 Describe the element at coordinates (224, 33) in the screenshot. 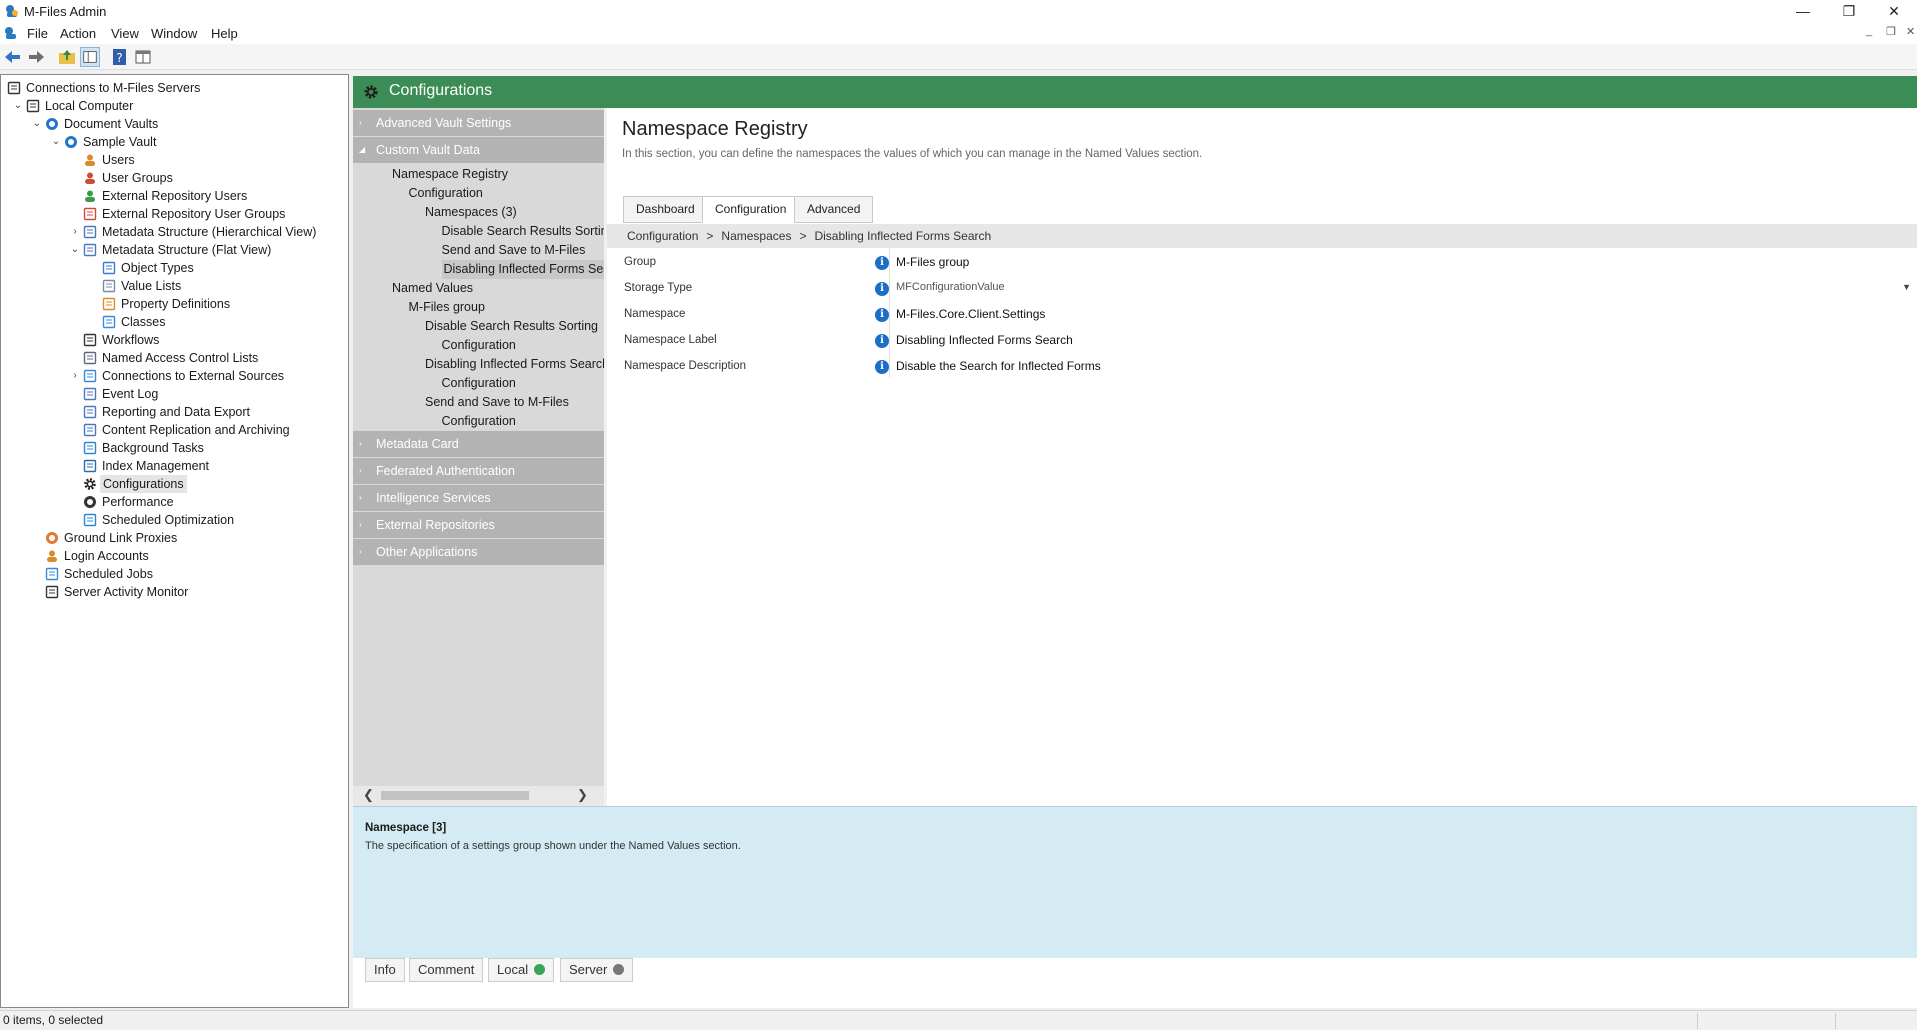

I see `menu-help: Help` at that location.